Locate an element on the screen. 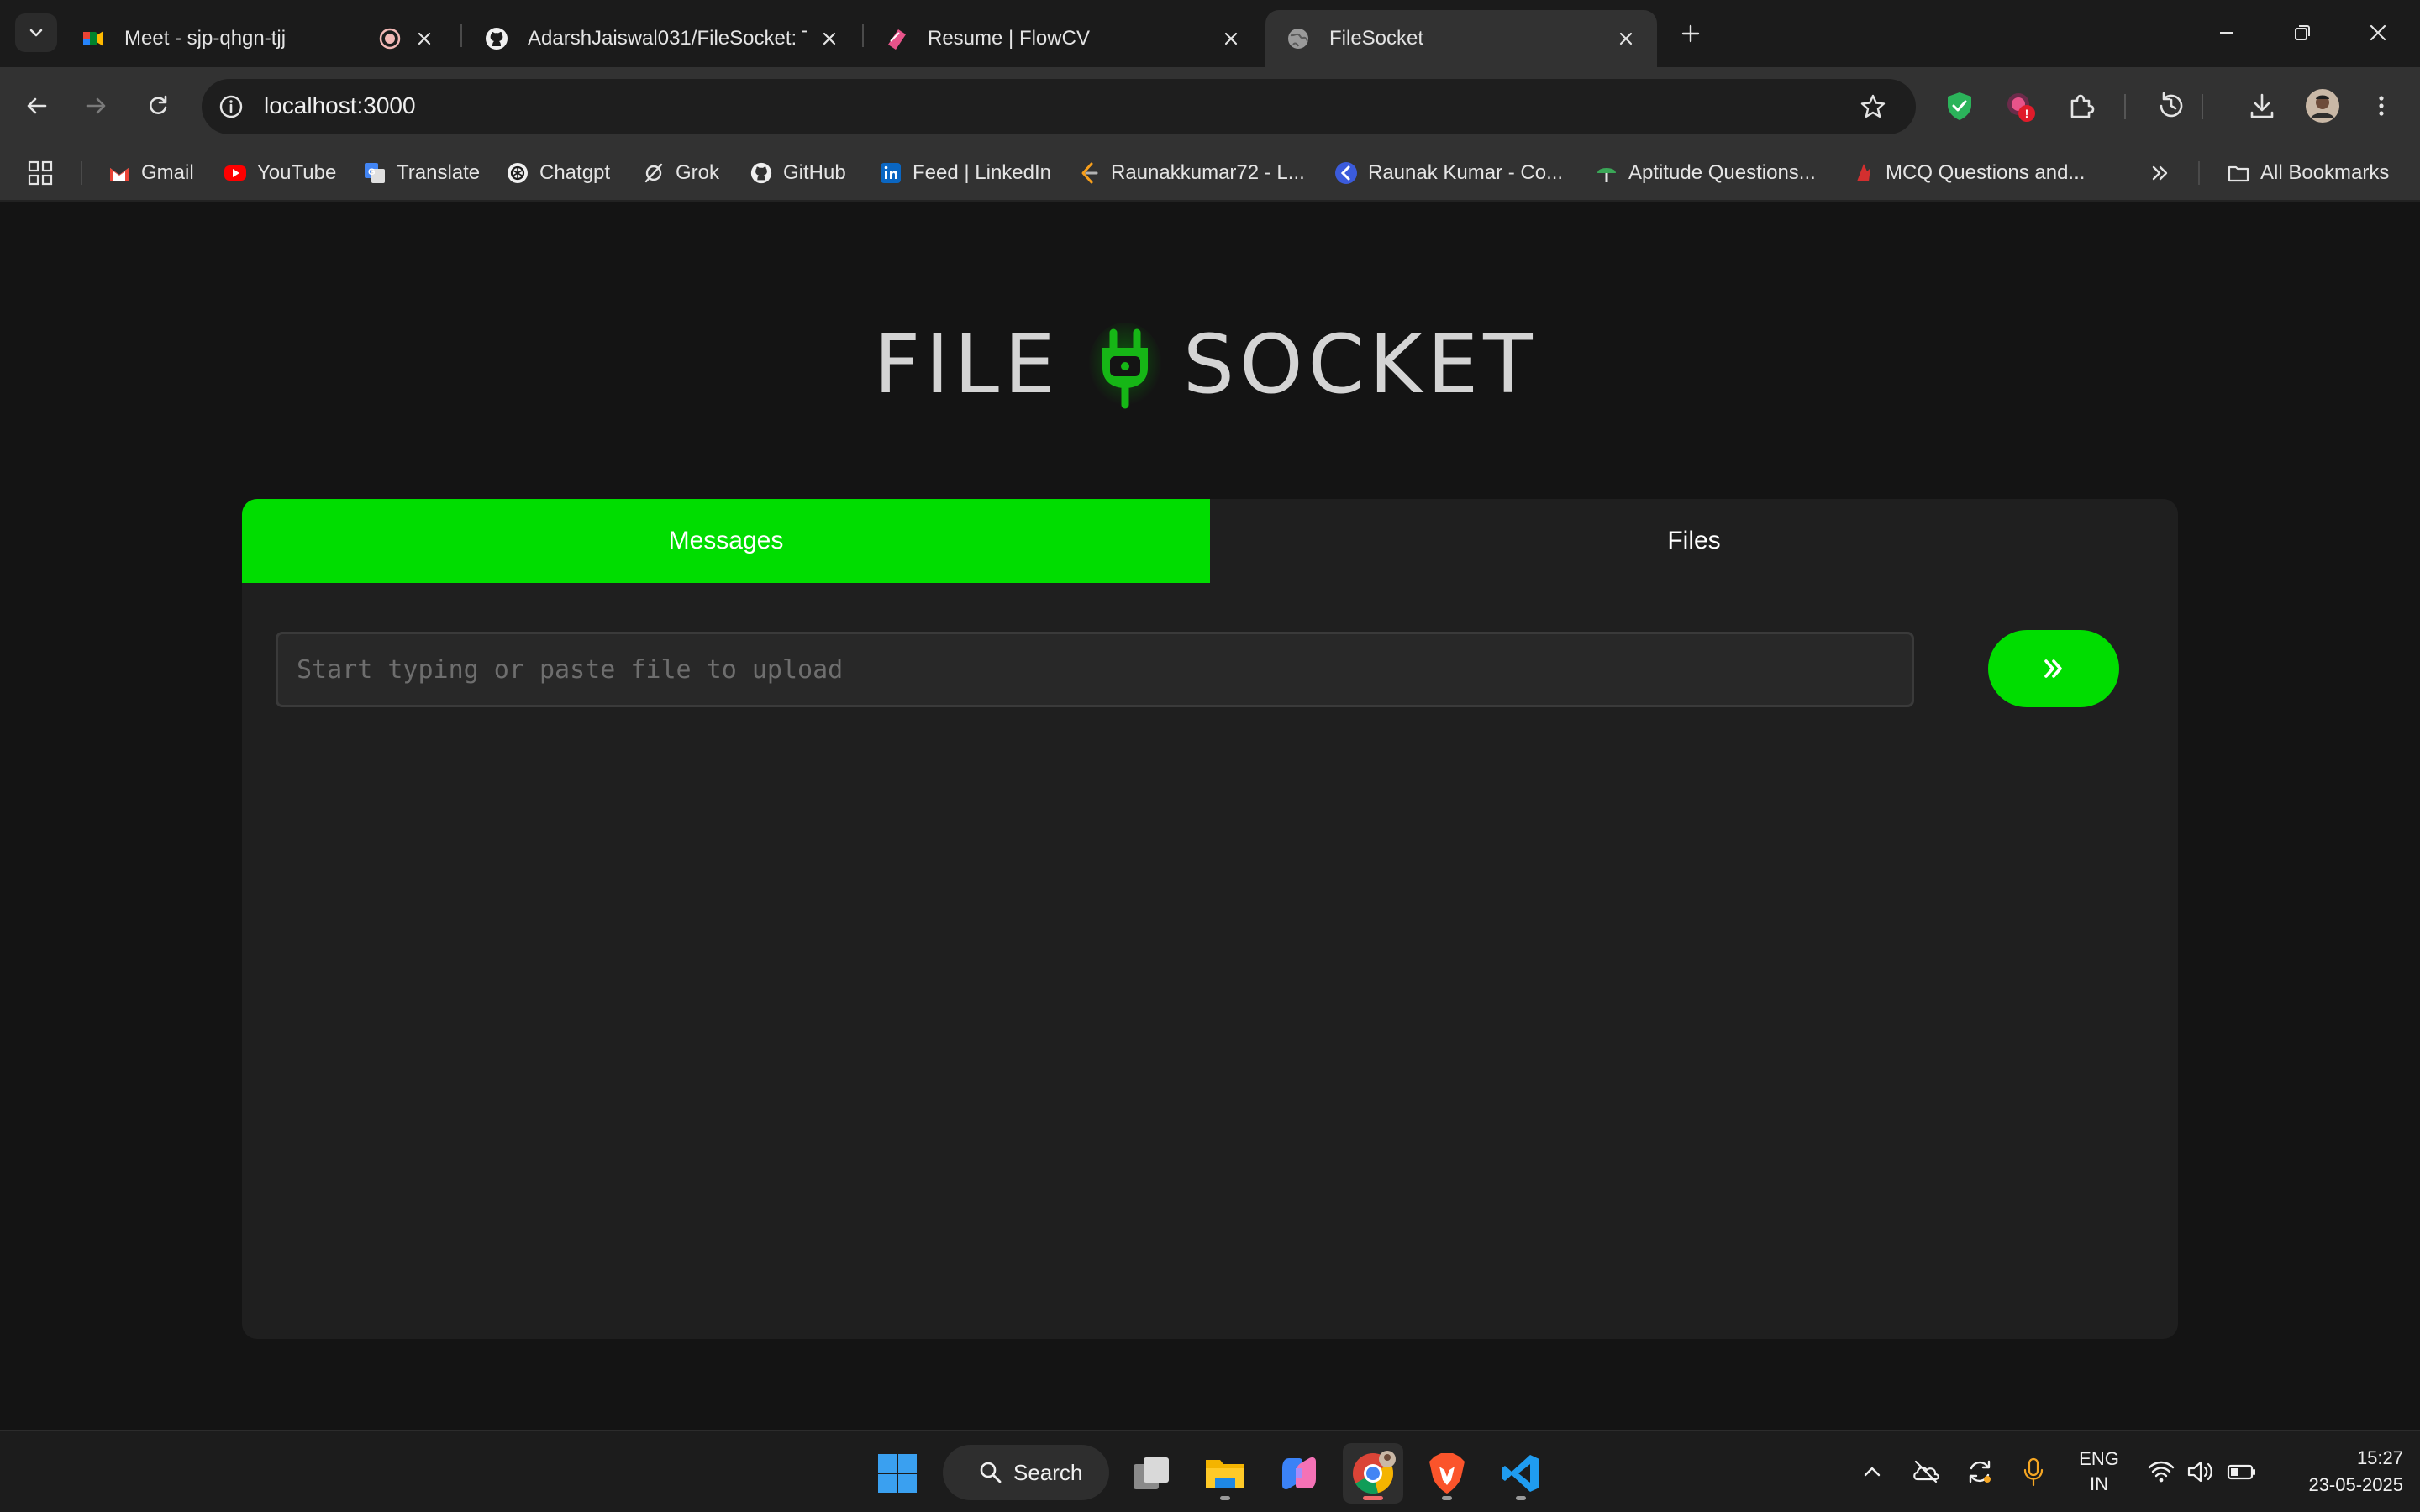  tab-messages: Messages is located at coordinates (726, 541).